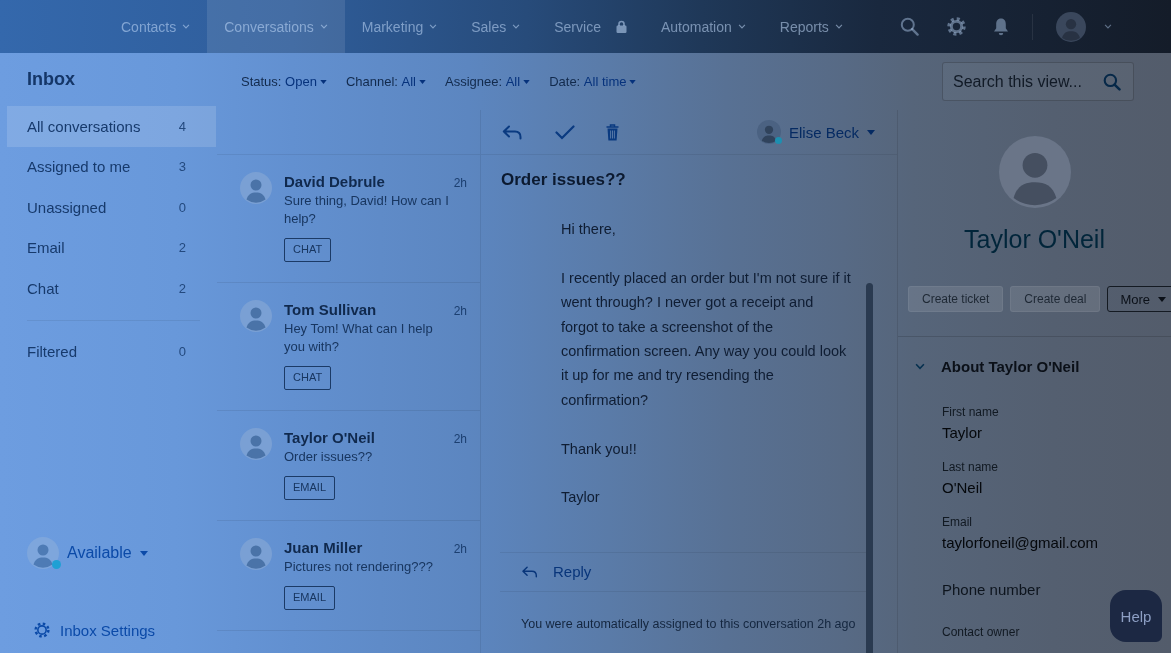 This screenshot has height=653, width=1171. Describe the element at coordinates (1001, 26) in the screenshot. I see `bell-icon` at that location.